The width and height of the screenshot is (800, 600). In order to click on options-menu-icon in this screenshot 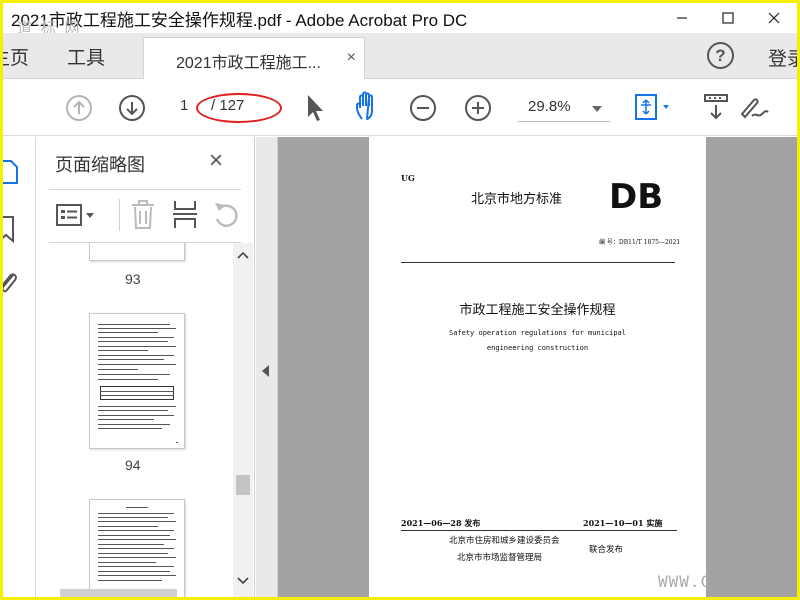, I will do `click(75, 215)`.